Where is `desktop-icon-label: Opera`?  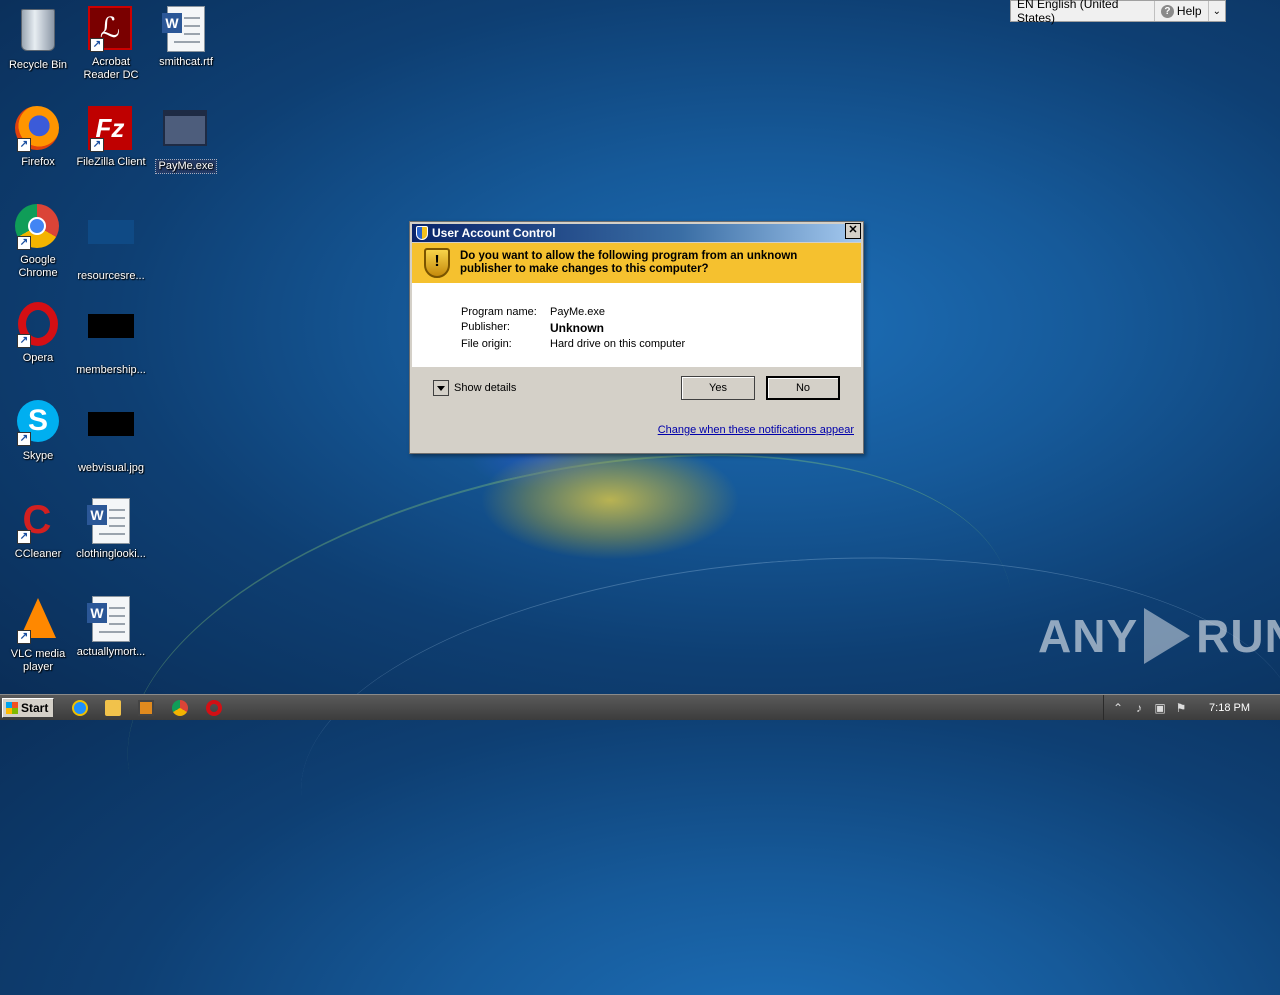 desktop-icon-label: Opera is located at coordinates (38, 358).